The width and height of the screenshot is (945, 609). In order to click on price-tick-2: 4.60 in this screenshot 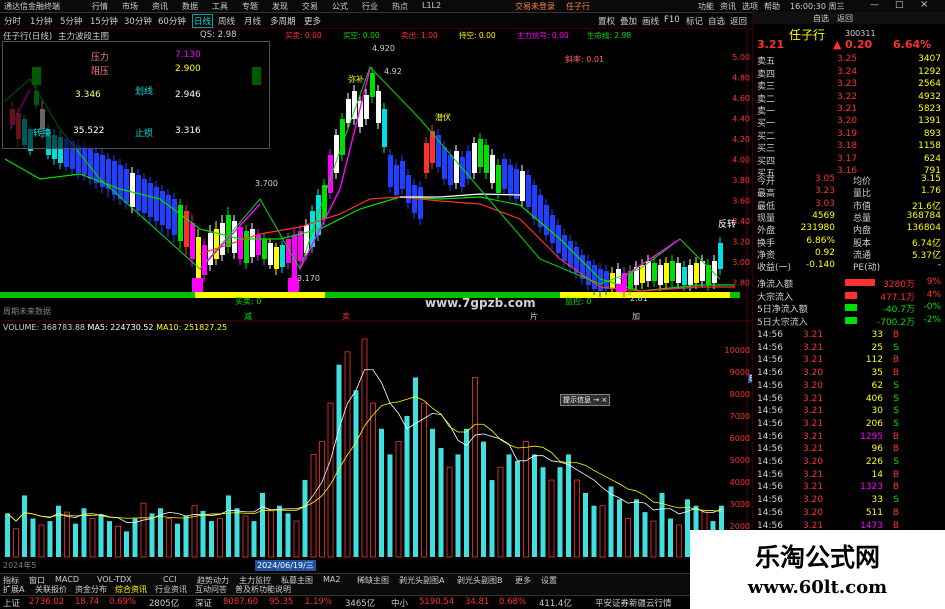, I will do `click(741, 98)`.